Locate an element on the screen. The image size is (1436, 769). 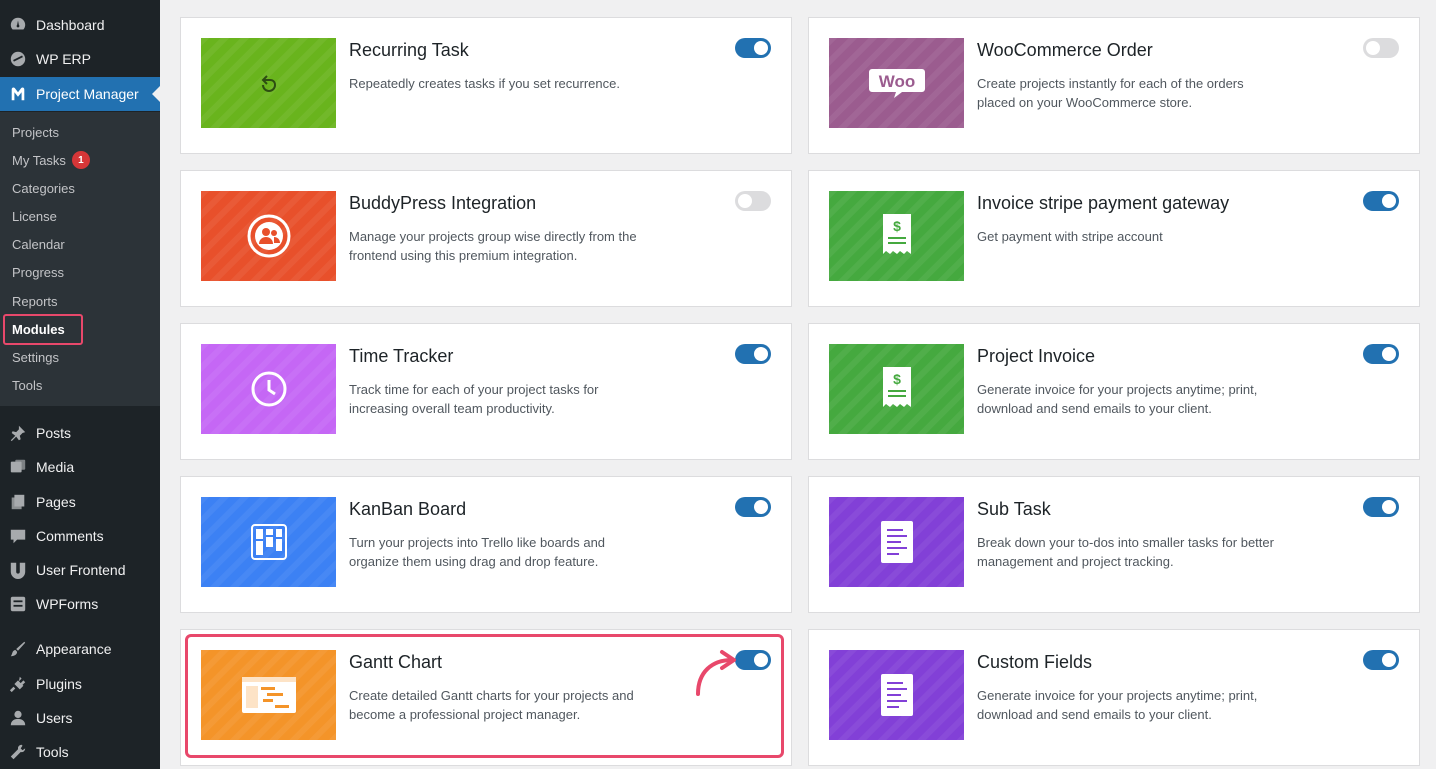
submenu-tools-label: Tools is located at coordinates (27, 385).